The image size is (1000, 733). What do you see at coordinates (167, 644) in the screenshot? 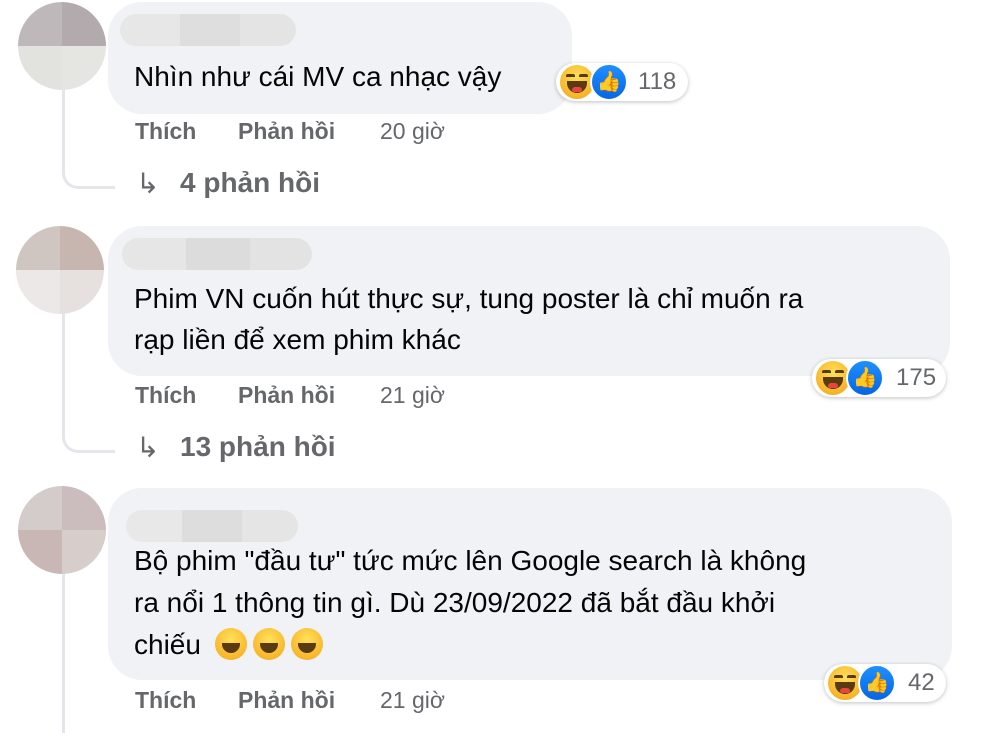
I see `comment-text-word: chiếu` at bounding box center [167, 644].